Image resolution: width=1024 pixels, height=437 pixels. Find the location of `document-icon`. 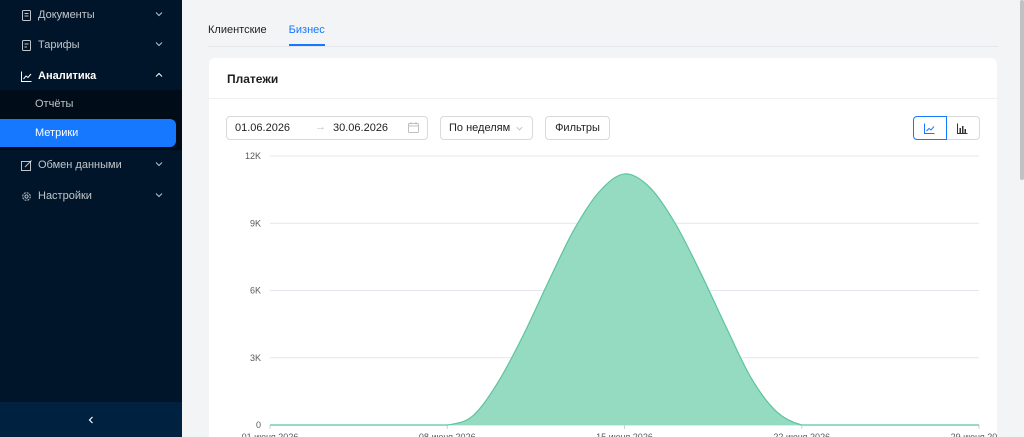

document-icon is located at coordinates (26, 15).